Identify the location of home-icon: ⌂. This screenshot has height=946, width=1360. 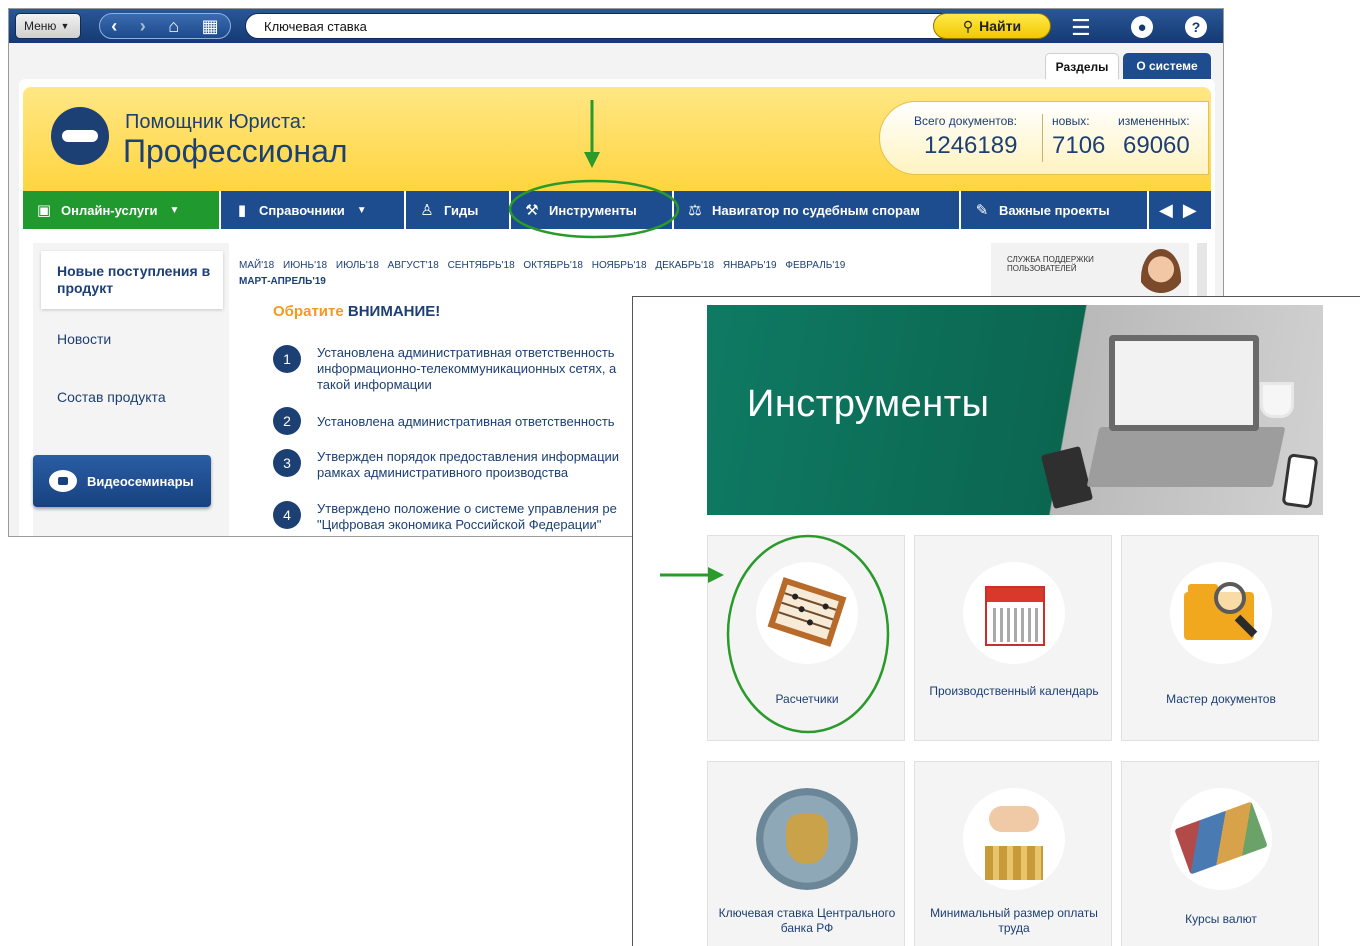
(173, 26).